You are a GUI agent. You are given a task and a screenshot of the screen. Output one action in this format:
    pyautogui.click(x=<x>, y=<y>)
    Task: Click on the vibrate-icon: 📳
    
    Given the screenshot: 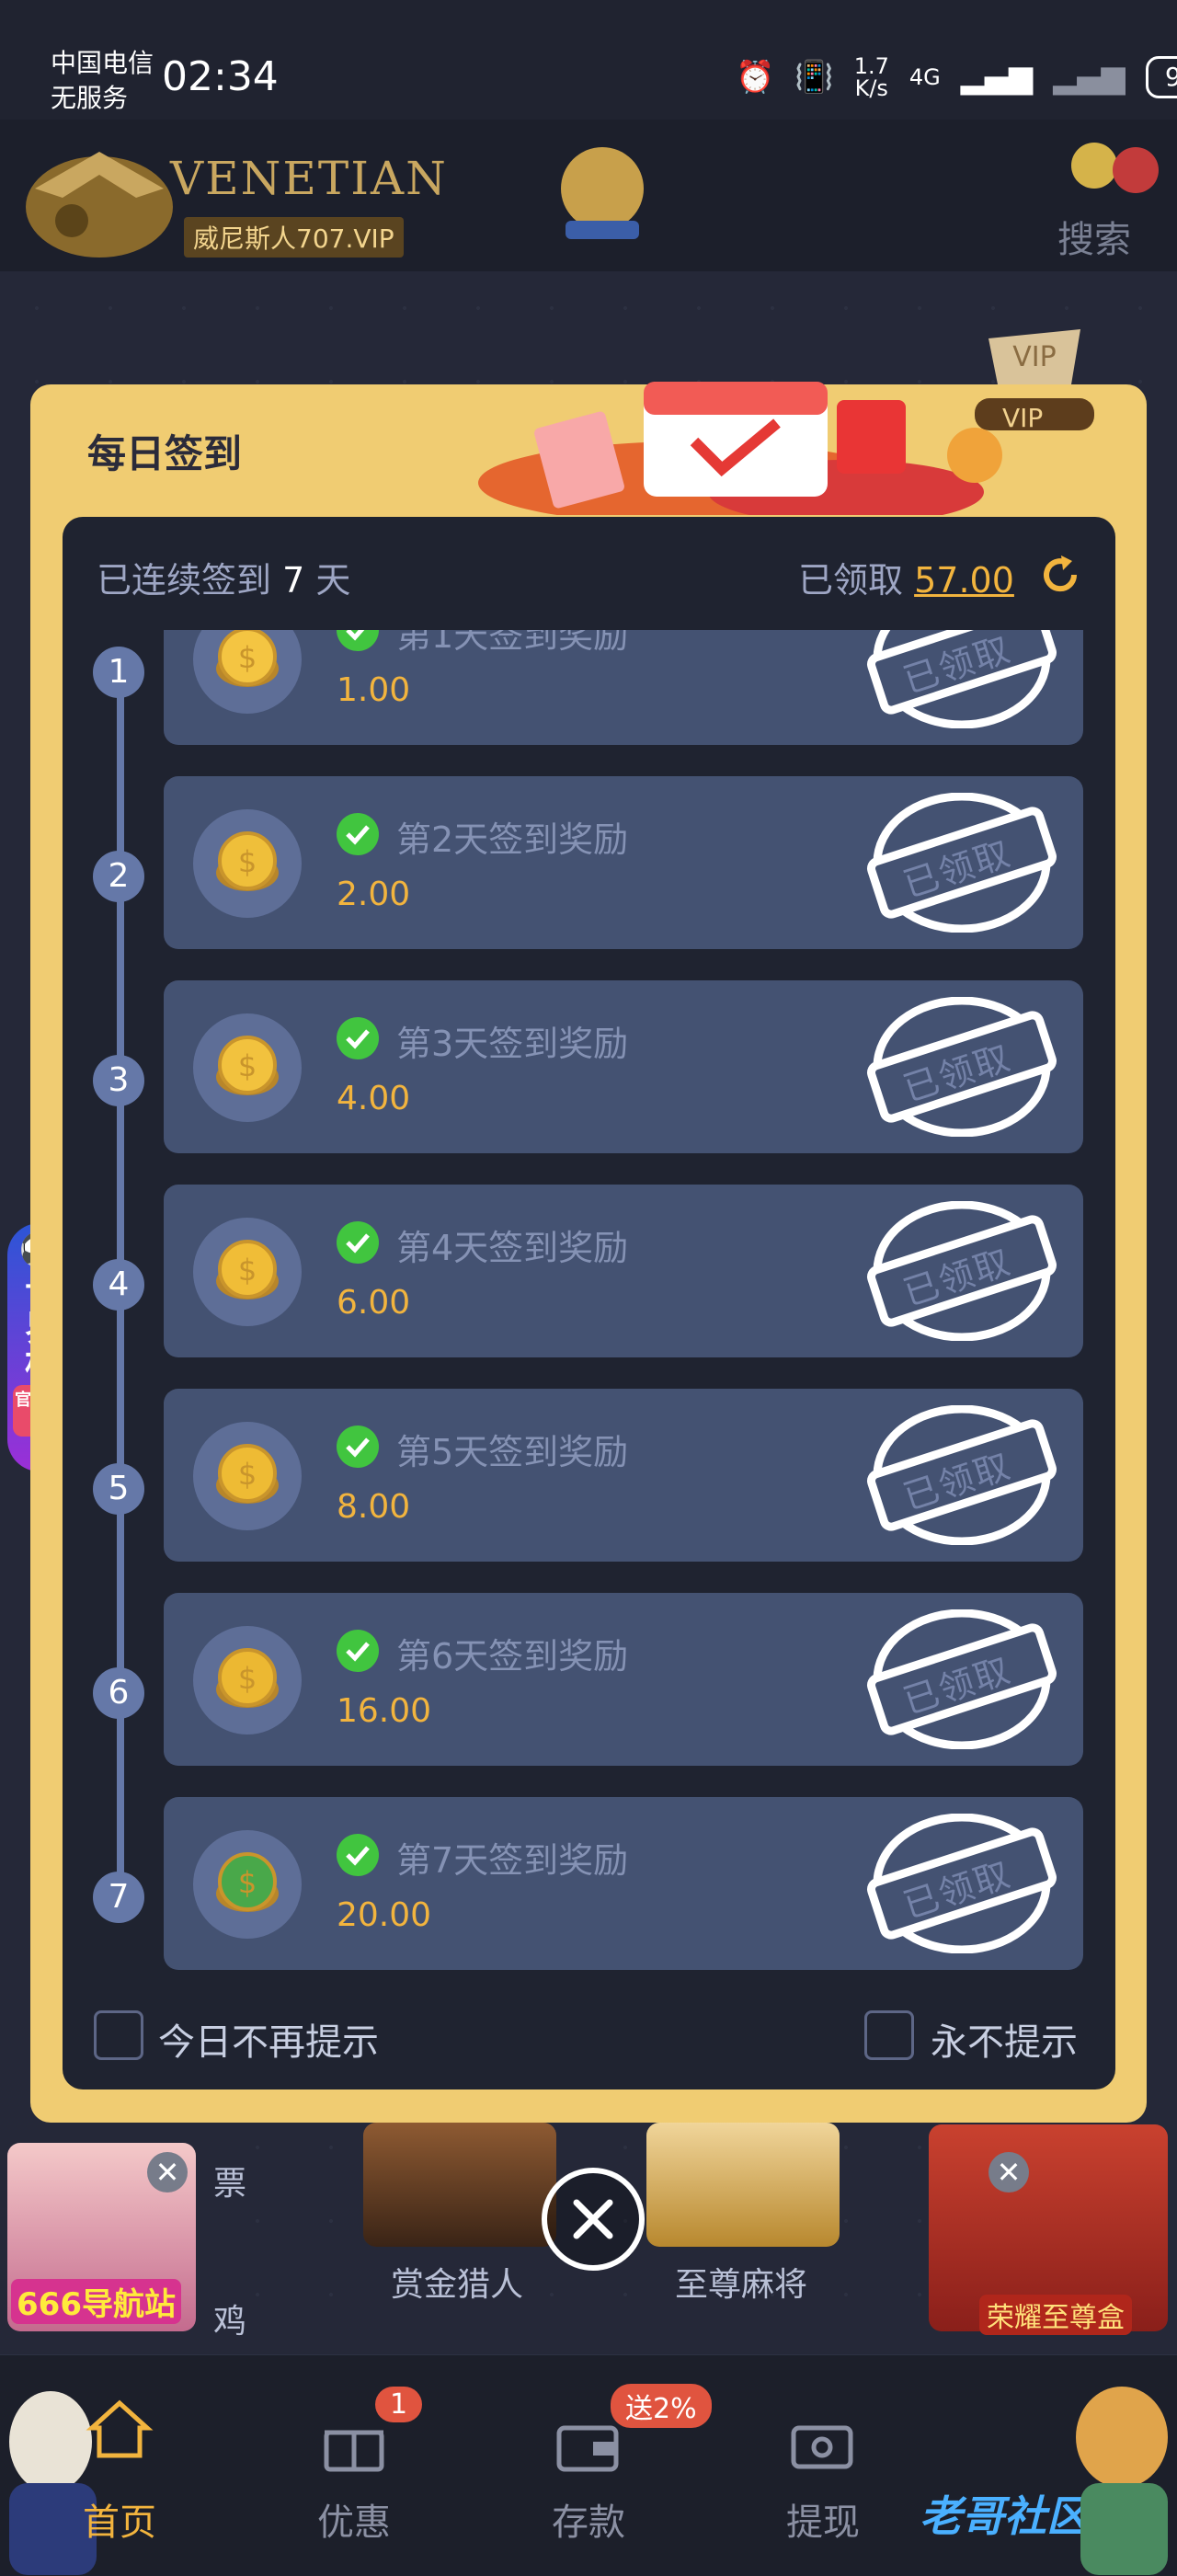 What is the action you would take?
    pyautogui.click(x=814, y=78)
    